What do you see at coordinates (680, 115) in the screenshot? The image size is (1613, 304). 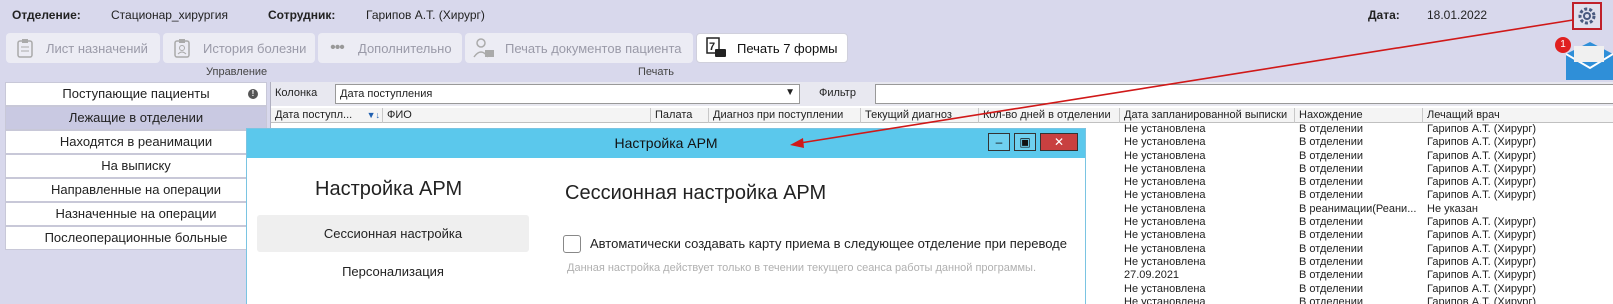 I see `col-header-ward: Палата` at bounding box center [680, 115].